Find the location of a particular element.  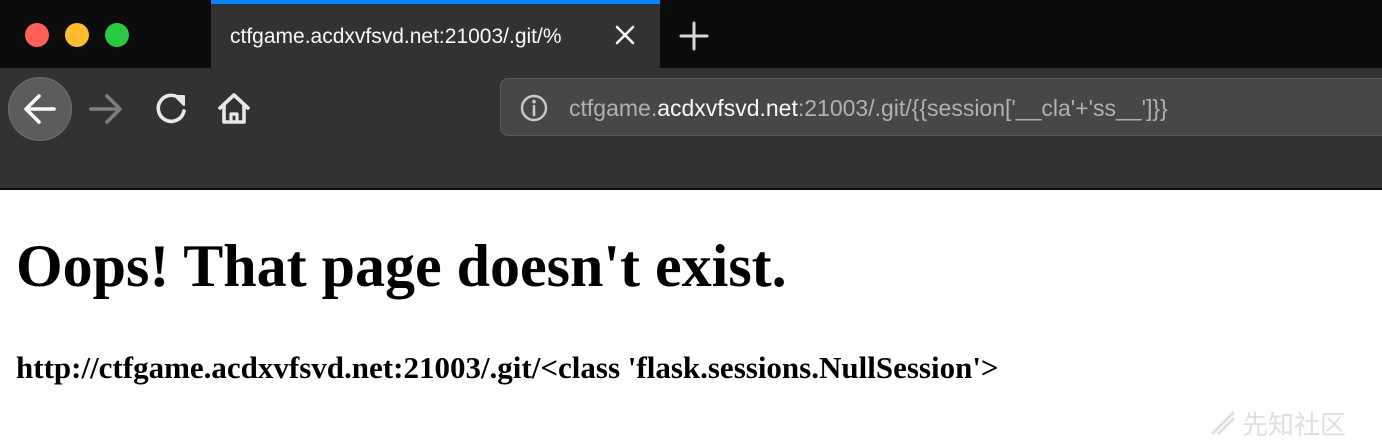

tab-active: ctfgame.acdxvfsvd.net:21003/.git/% is located at coordinates (435, 34).